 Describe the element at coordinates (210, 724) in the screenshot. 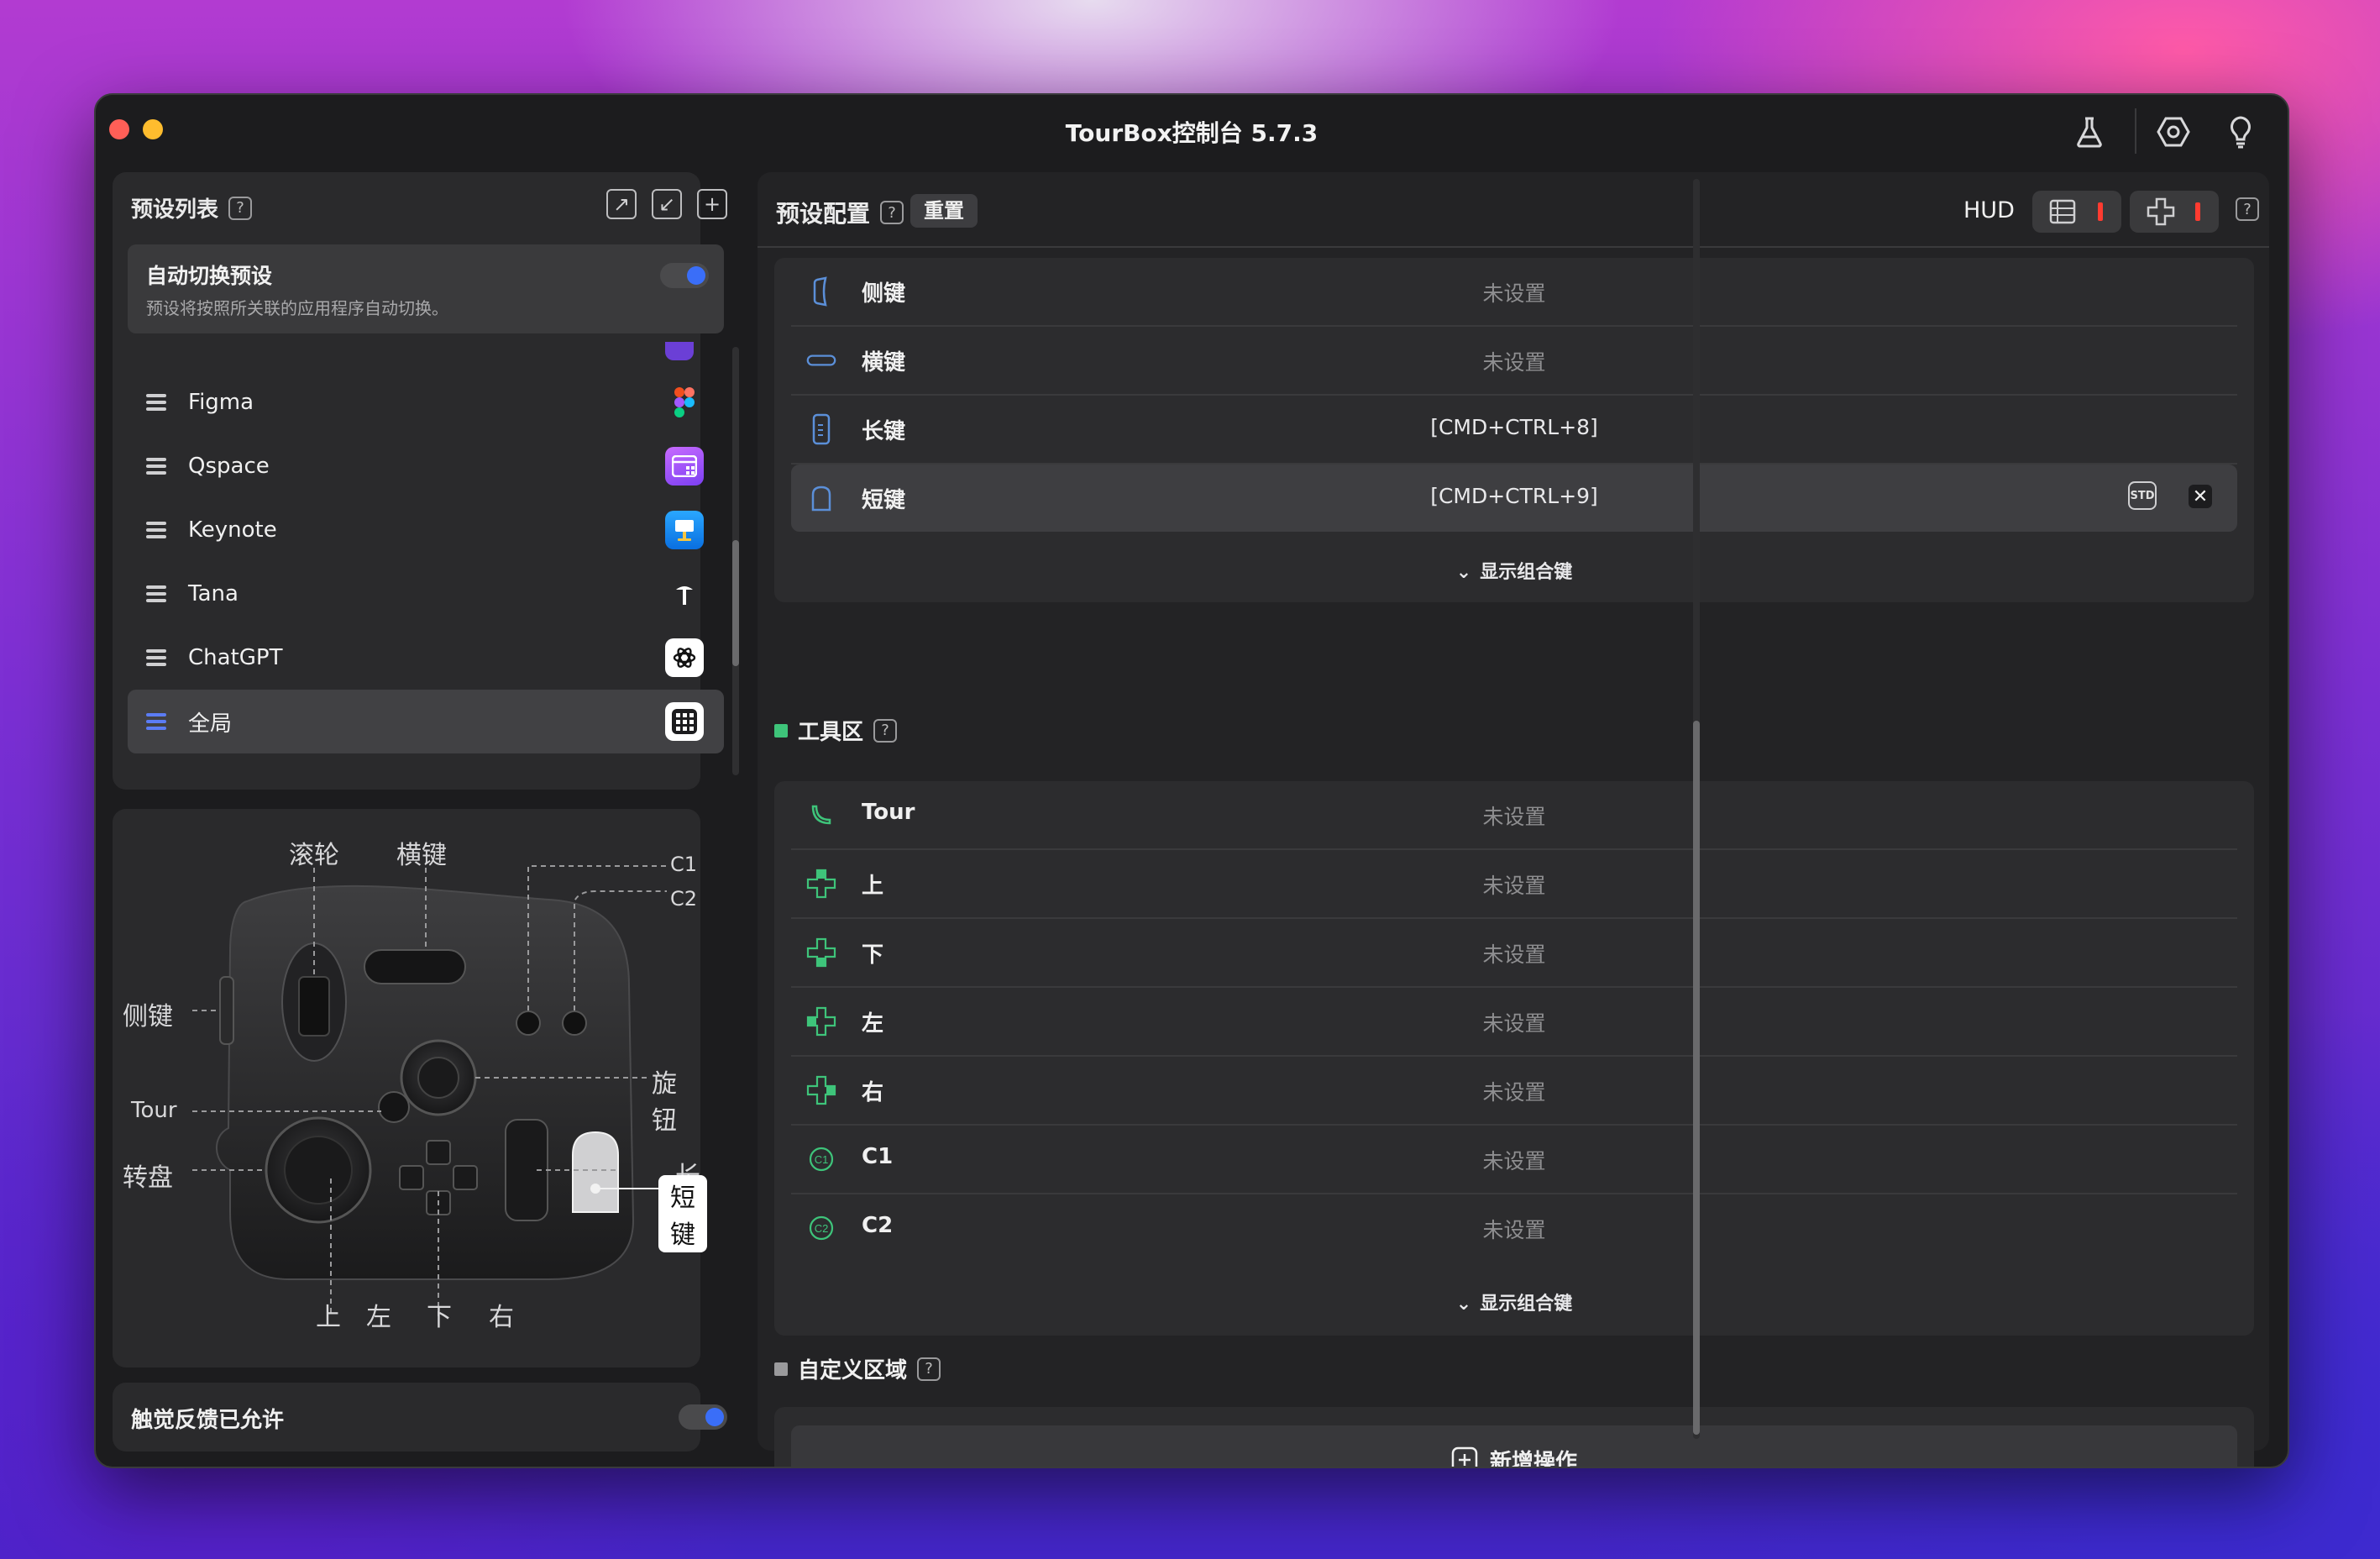

I see `preset-name: 全局` at that location.